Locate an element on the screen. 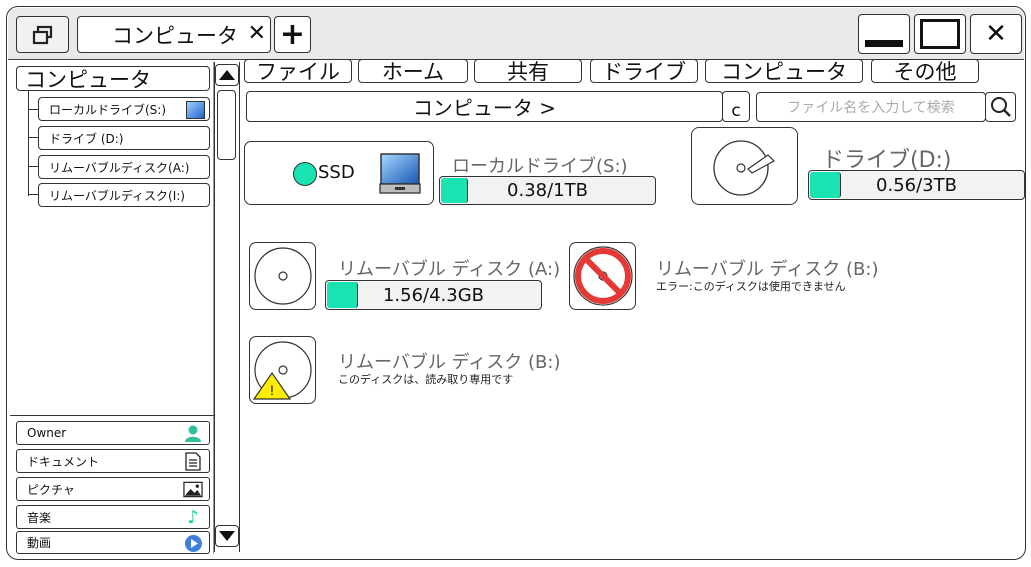 Image resolution: width=1031 pixels, height=567 pixels. menu-home: ホーム is located at coordinates (413, 71).